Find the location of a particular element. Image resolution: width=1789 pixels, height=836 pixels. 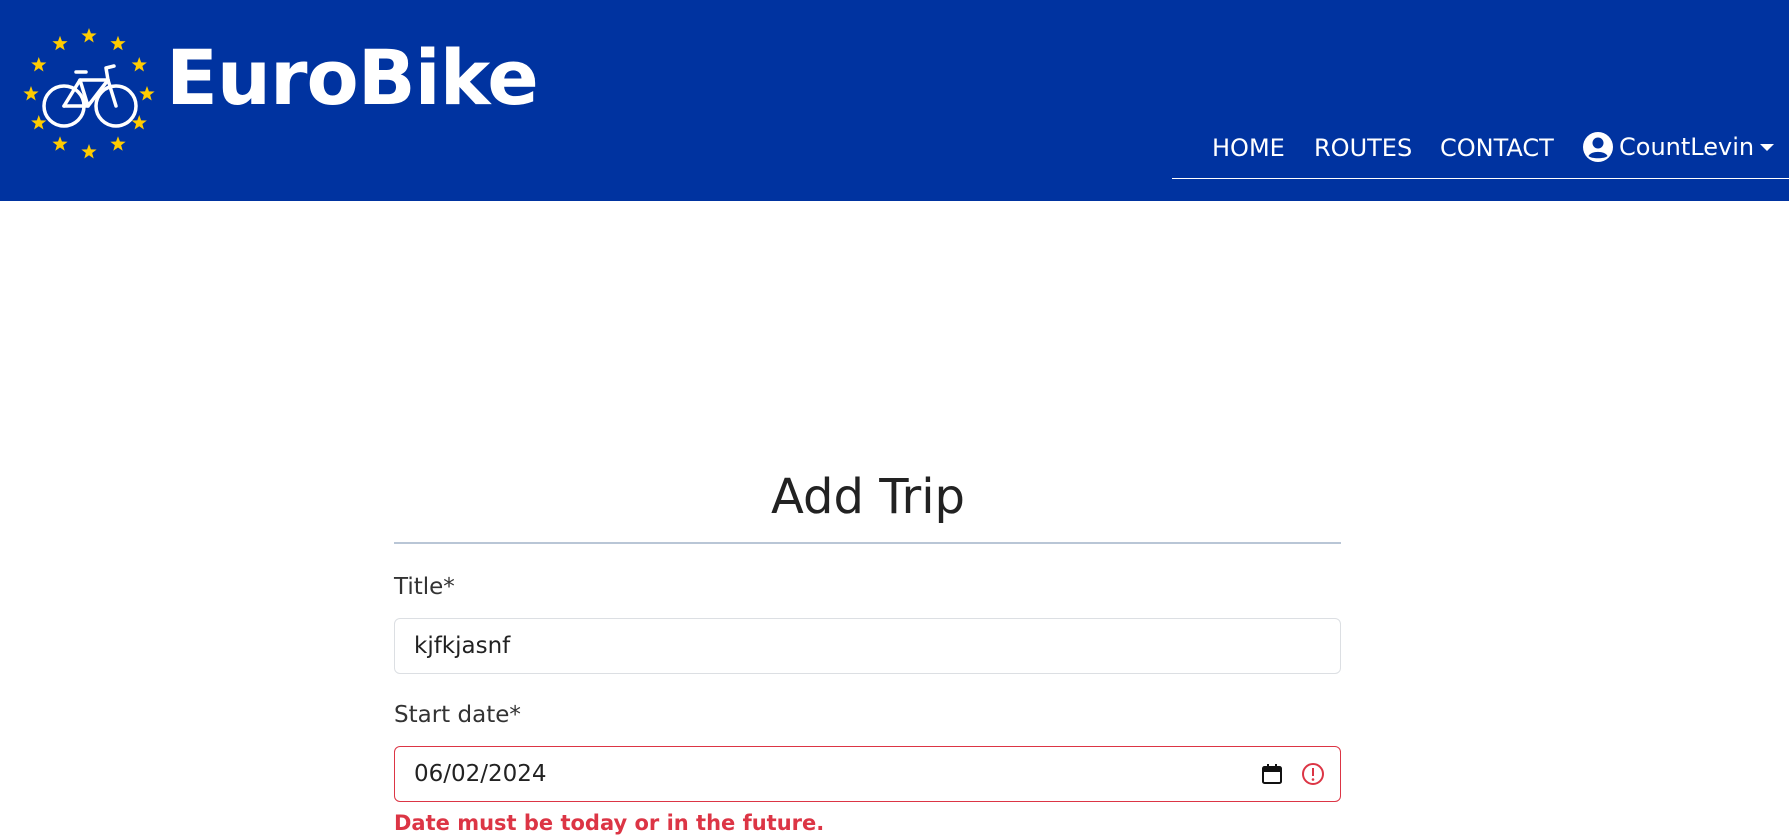

calendar-icon is located at coordinates (1272, 774).